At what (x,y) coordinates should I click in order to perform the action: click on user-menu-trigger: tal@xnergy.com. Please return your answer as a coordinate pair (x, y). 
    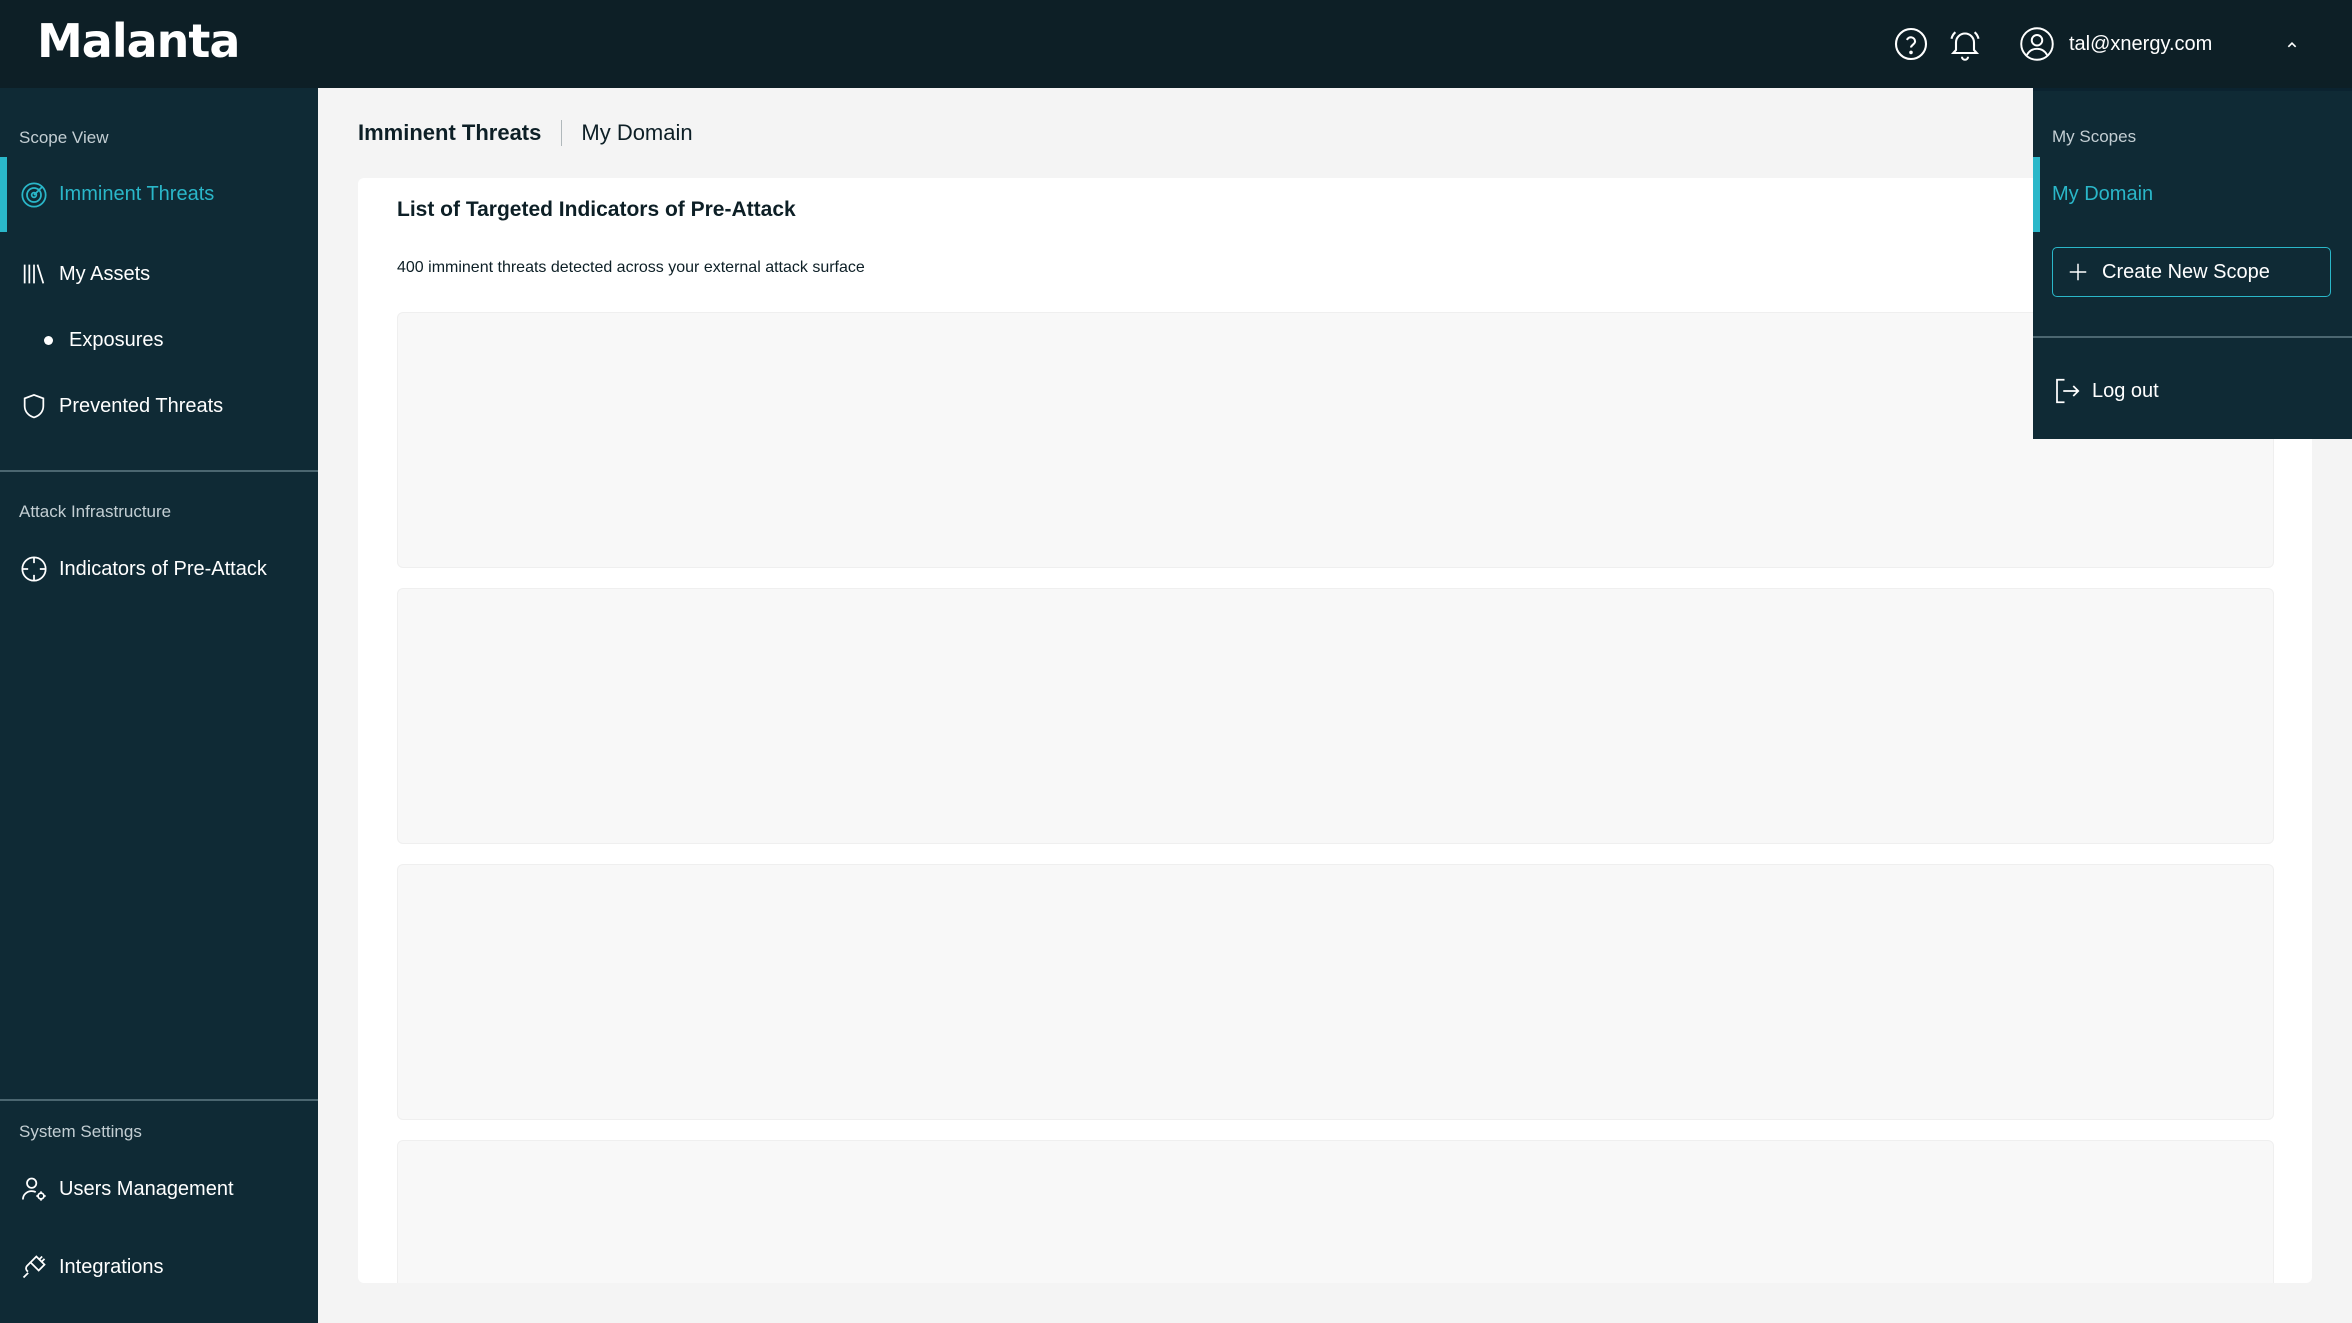
    Looking at the image, I should click on (2115, 44).